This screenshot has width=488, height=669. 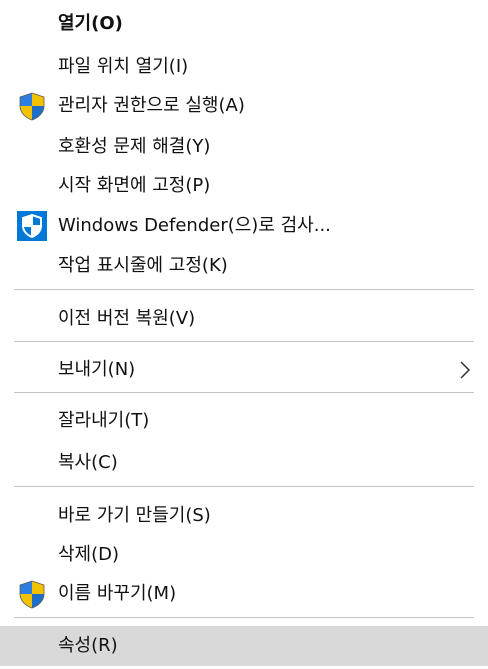 What do you see at coordinates (32, 226) in the screenshot?
I see `windows-defender-icon` at bounding box center [32, 226].